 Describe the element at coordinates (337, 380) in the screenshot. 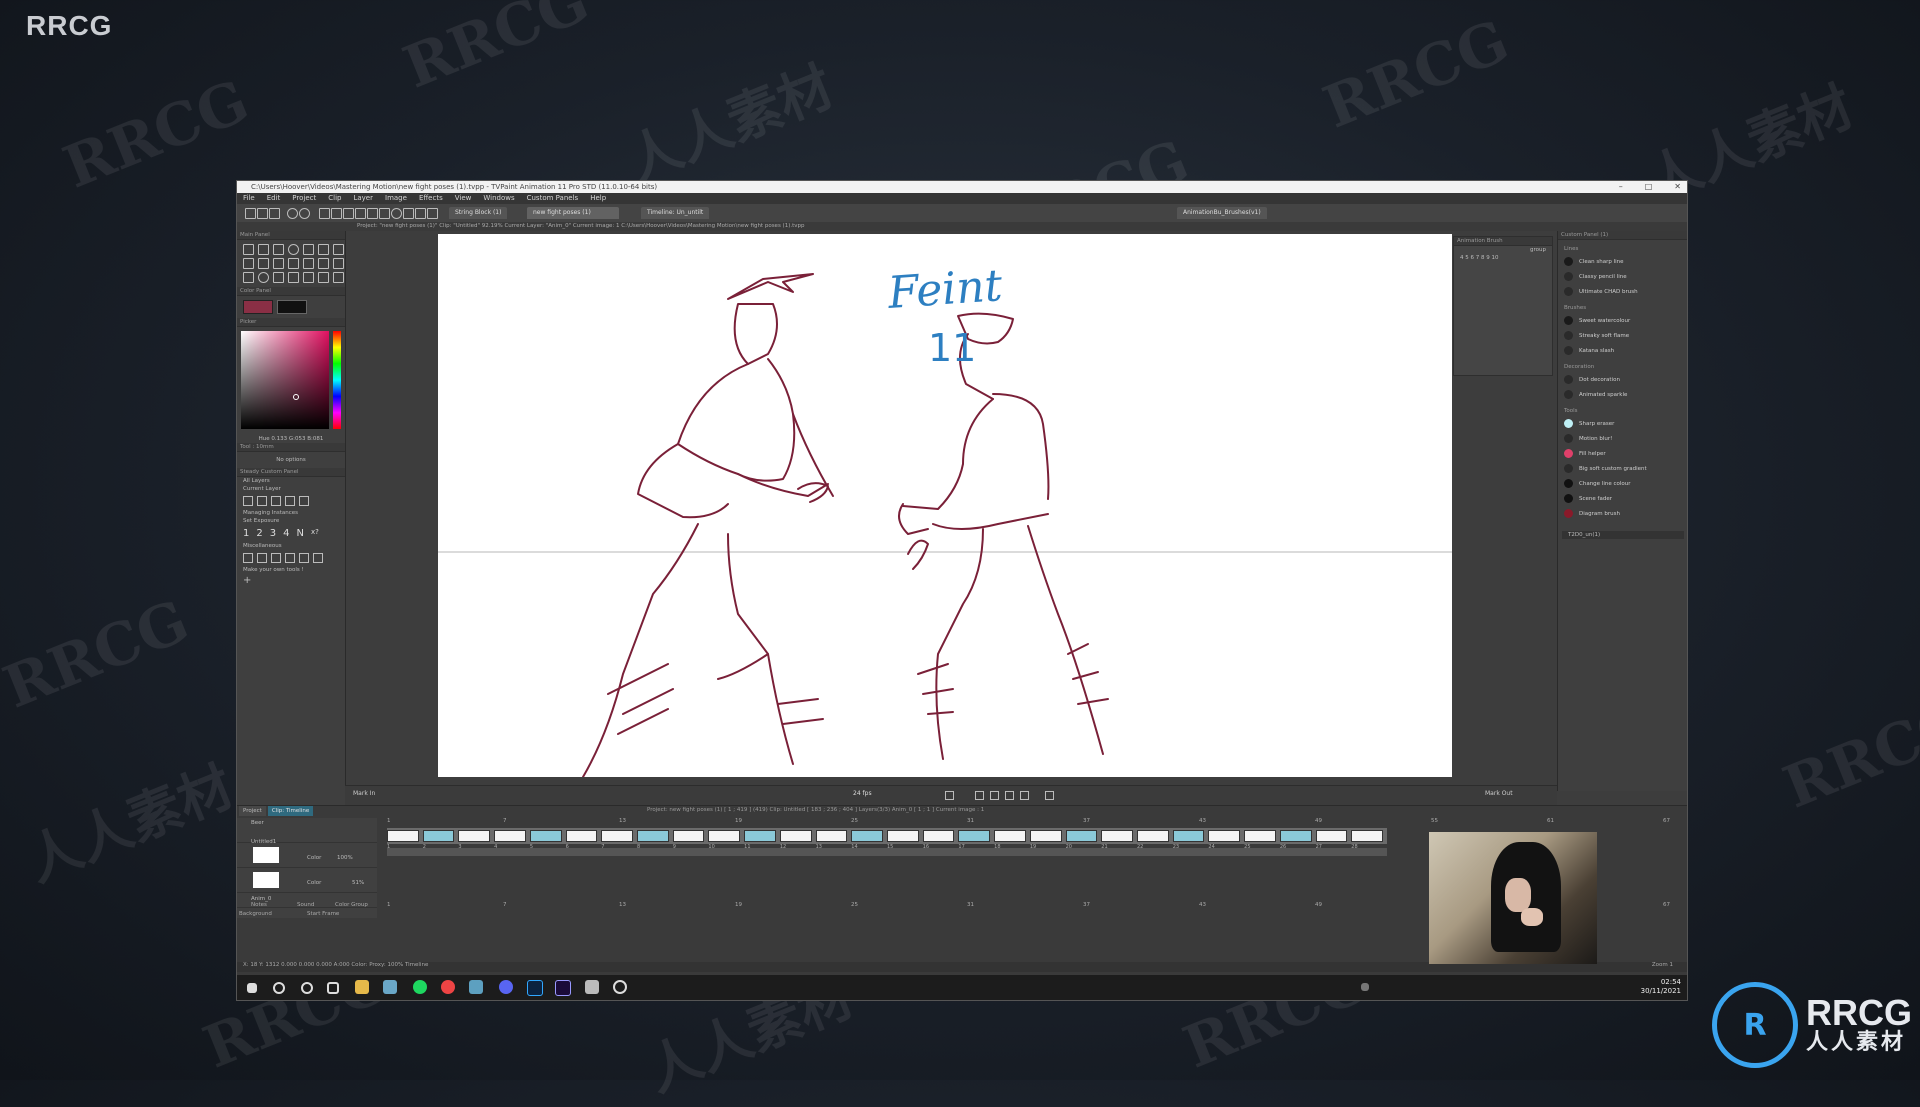

I see `hue-slider` at that location.